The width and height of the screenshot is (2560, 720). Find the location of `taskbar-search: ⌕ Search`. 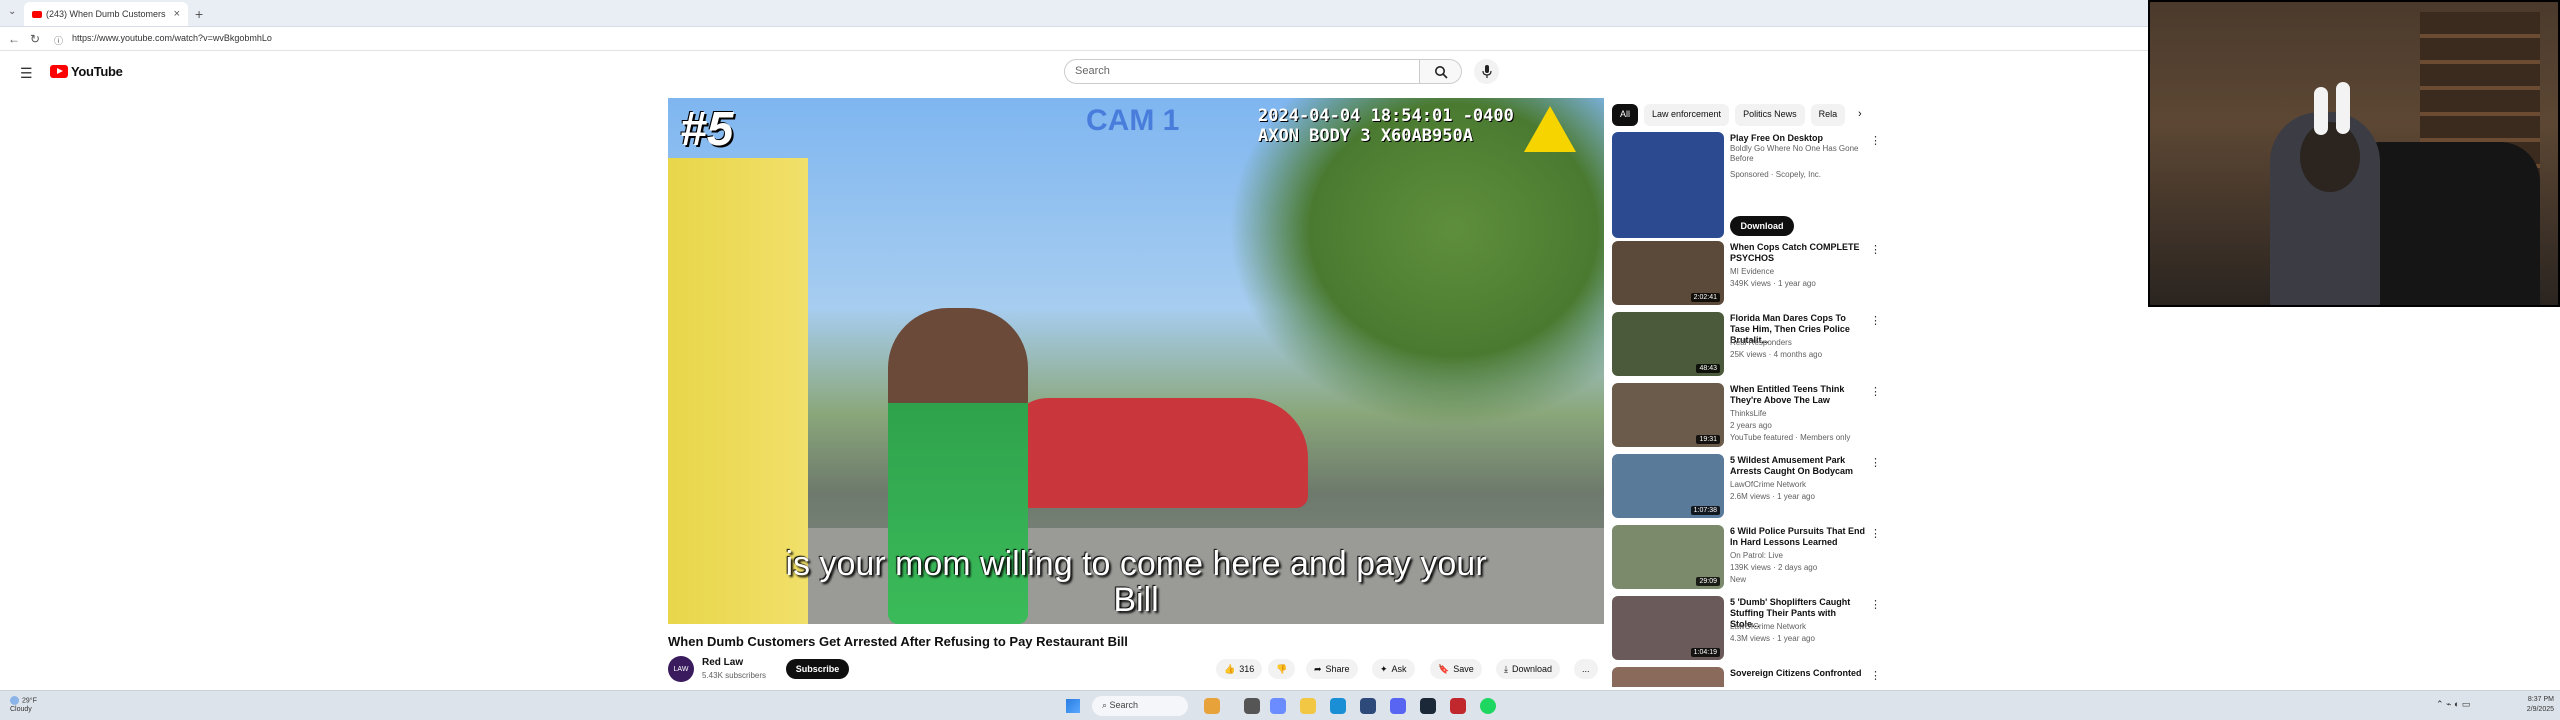

taskbar-search: ⌕ Search is located at coordinates (1140, 706).